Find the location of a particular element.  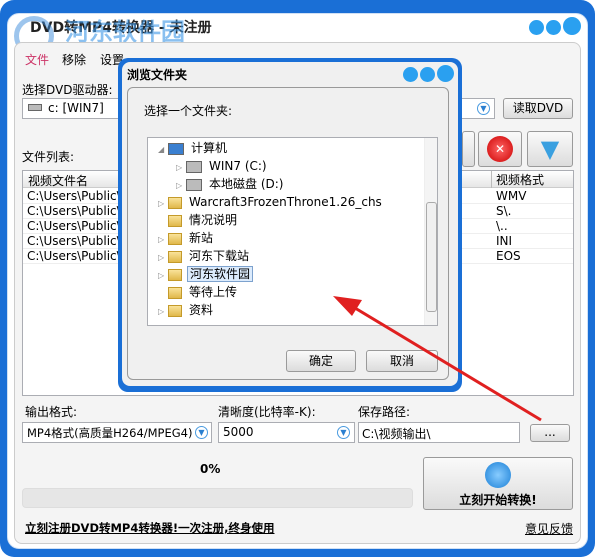

arrow-line is located at coordinates (445, 362).